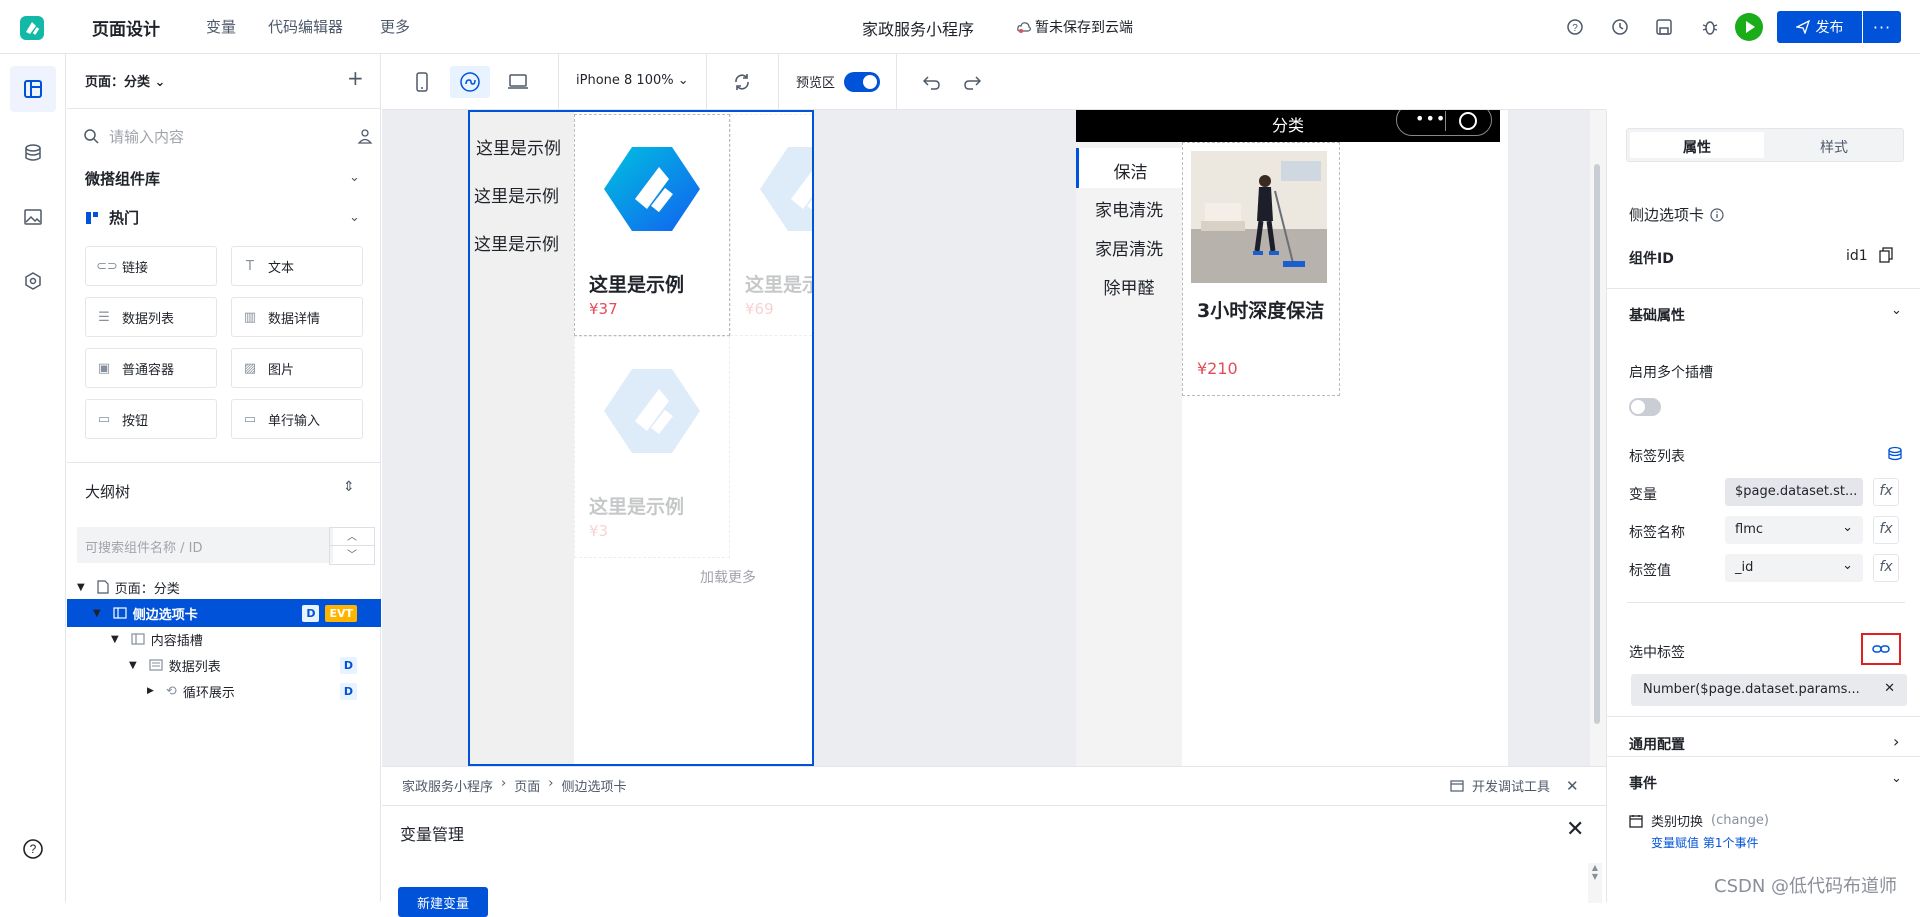 This screenshot has height=917, width=1920. What do you see at coordinates (352, 537) in the screenshot?
I see `chevron-up-icon: ︿` at bounding box center [352, 537].